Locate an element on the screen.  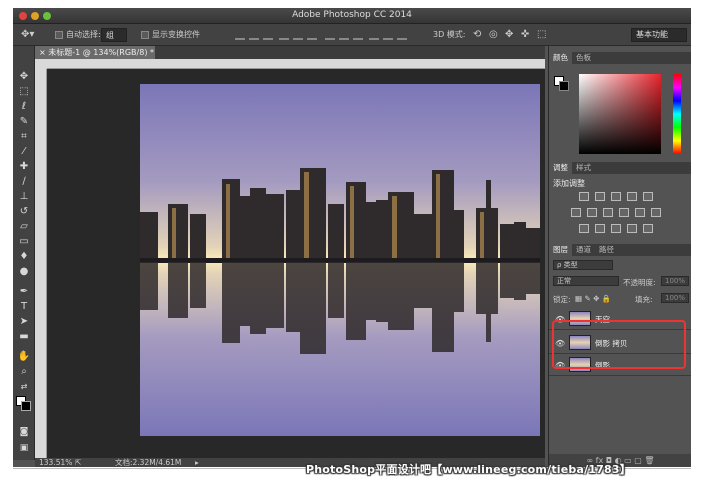
brightness-contrast-icon is located at coordinates (584, 196).